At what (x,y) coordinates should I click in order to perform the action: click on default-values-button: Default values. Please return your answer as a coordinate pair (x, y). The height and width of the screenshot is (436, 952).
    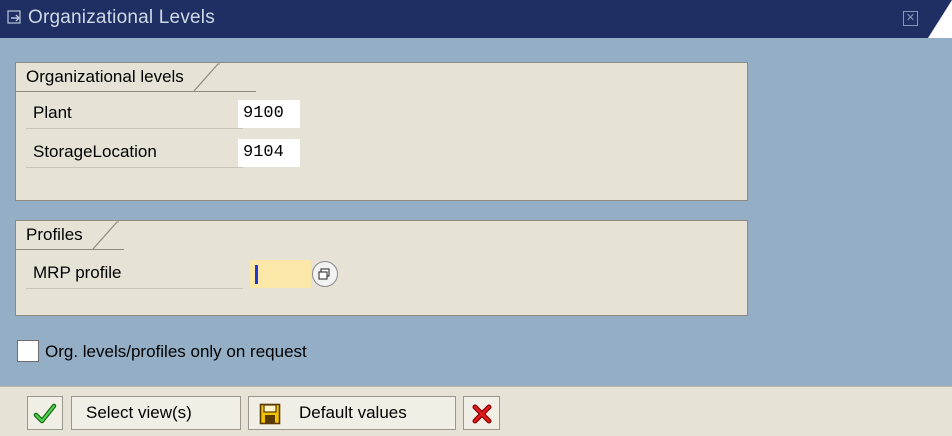
    Looking at the image, I should click on (352, 413).